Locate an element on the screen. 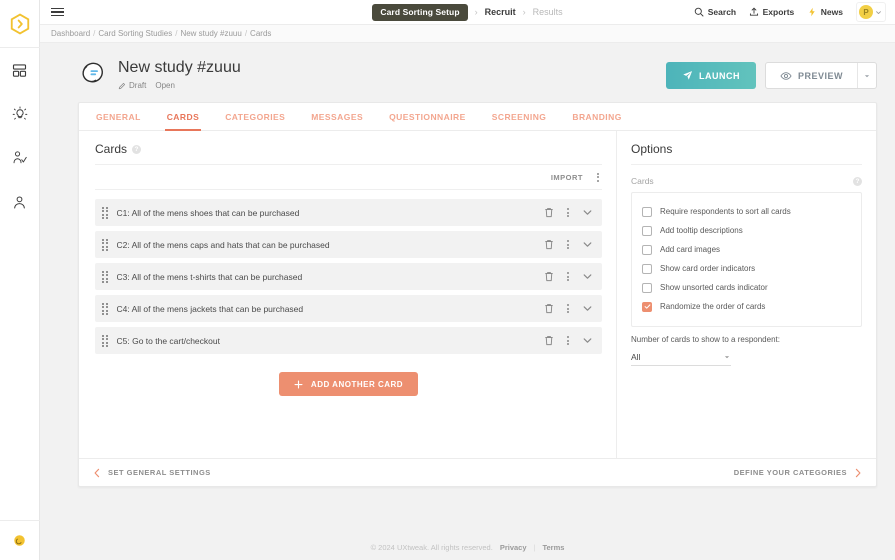  user-research-icon is located at coordinates (20, 157).